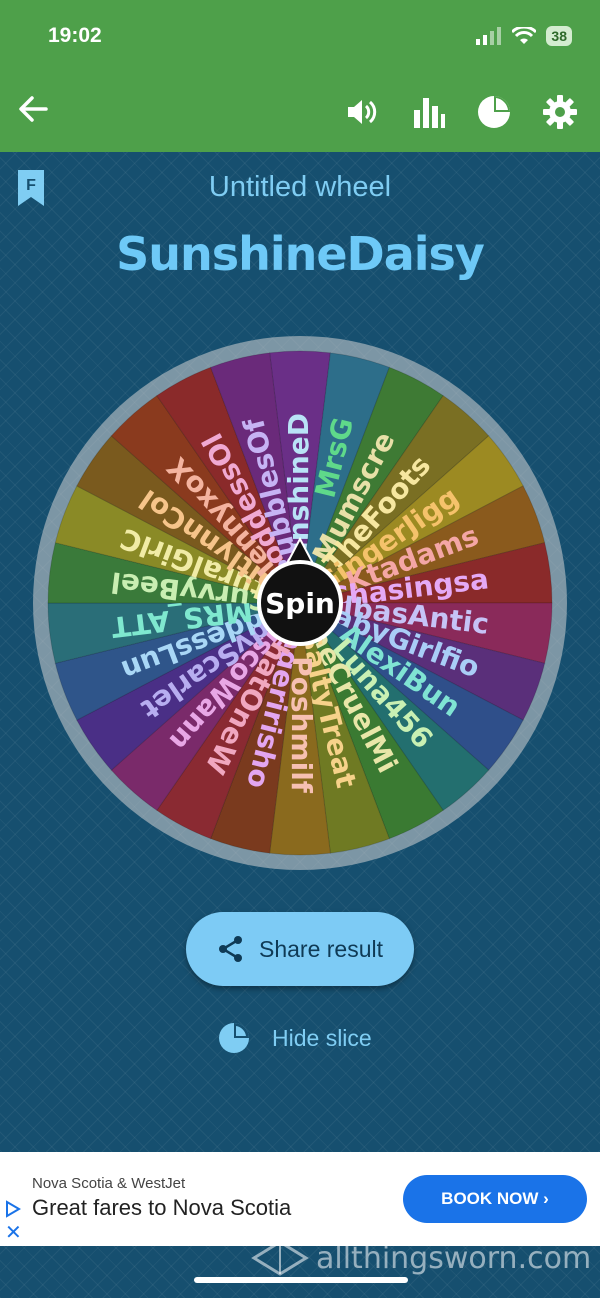 The height and width of the screenshot is (1298, 600). What do you see at coordinates (13, 1209) in the screenshot?
I see `ad-choices-icon` at bounding box center [13, 1209].